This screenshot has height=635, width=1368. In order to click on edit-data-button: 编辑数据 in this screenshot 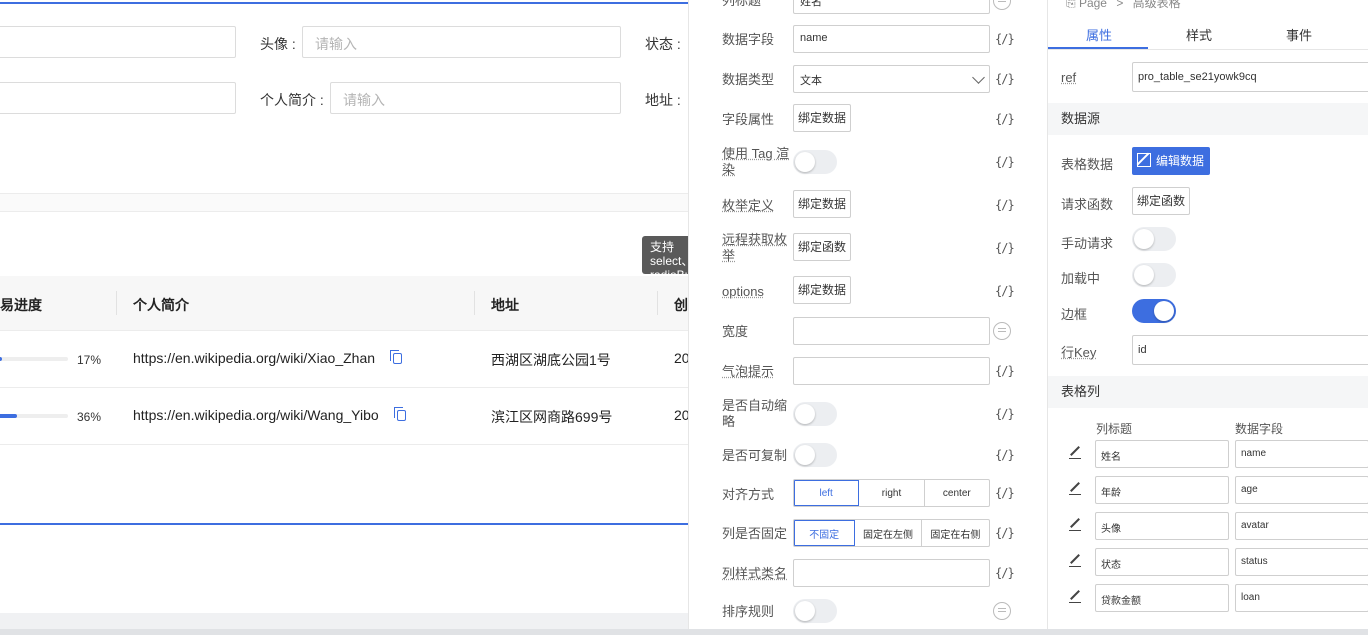, I will do `click(1171, 161)`.